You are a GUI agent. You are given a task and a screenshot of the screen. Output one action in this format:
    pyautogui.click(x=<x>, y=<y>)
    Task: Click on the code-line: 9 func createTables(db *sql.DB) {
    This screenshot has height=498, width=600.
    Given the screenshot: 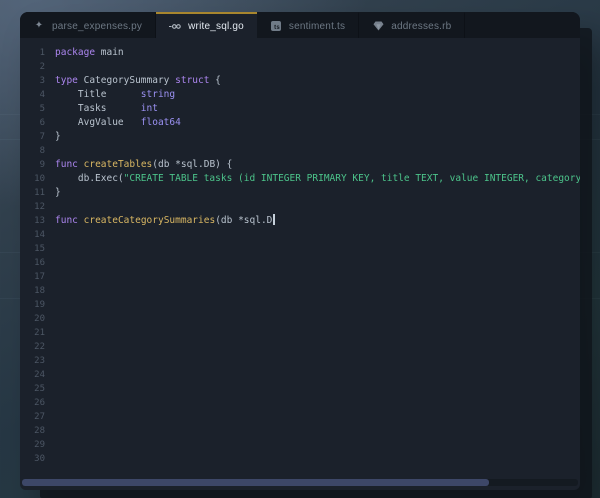 What is the action you would take?
    pyautogui.click(x=300, y=165)
    